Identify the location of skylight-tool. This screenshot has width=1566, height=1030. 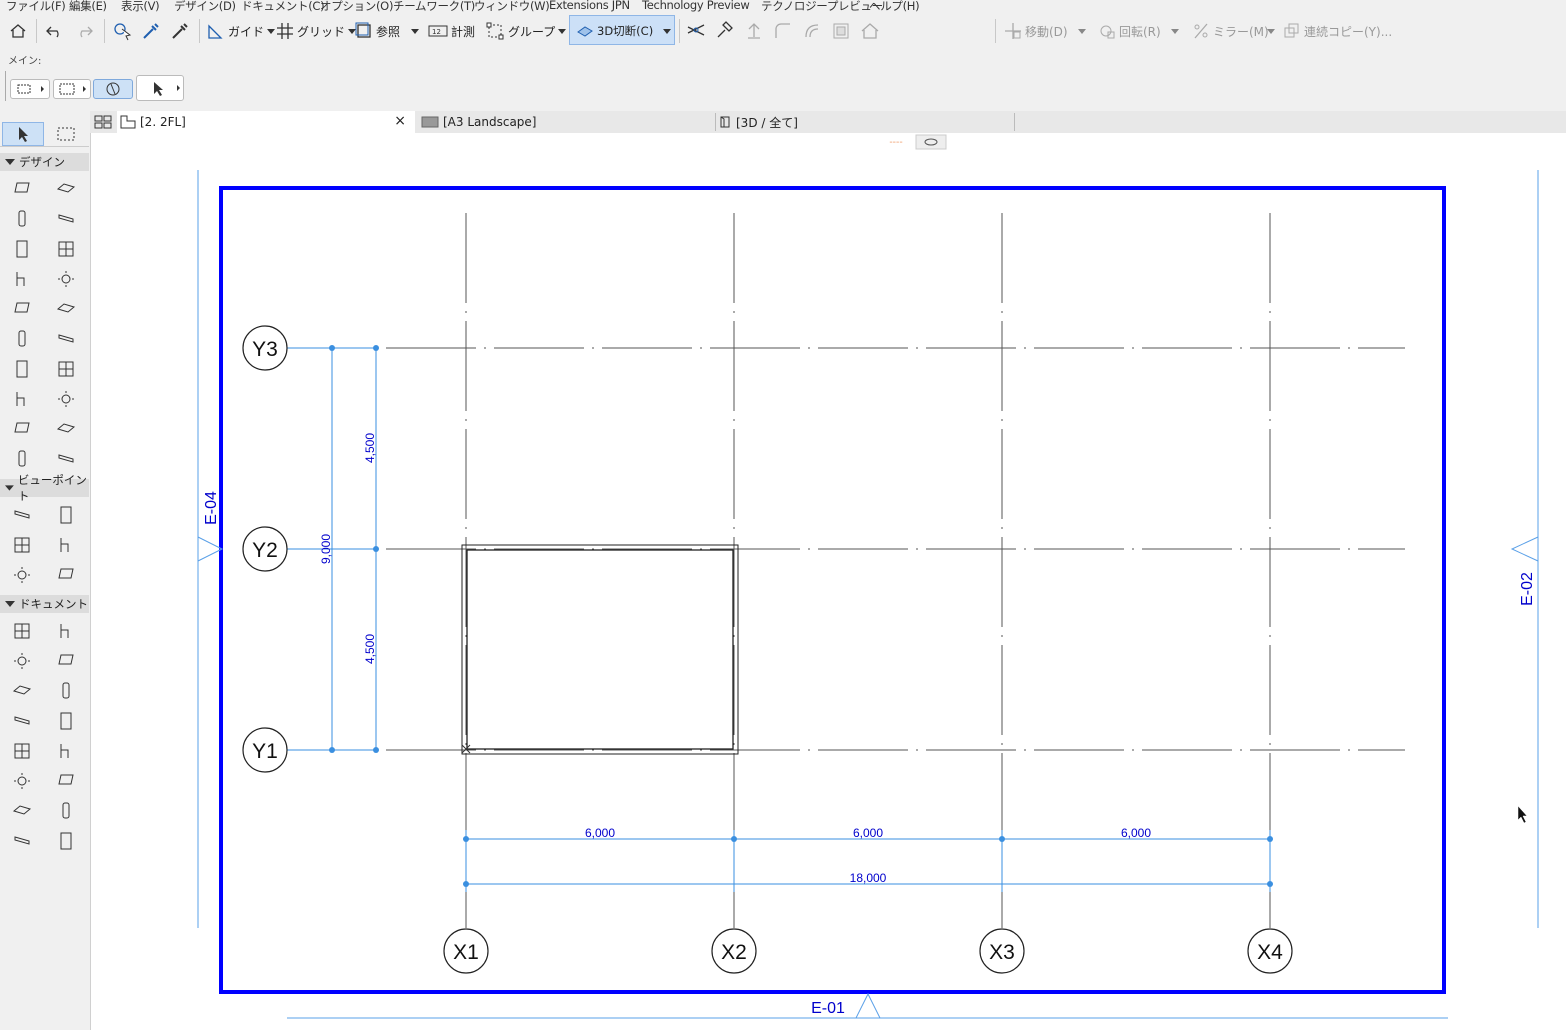
(22, 429).